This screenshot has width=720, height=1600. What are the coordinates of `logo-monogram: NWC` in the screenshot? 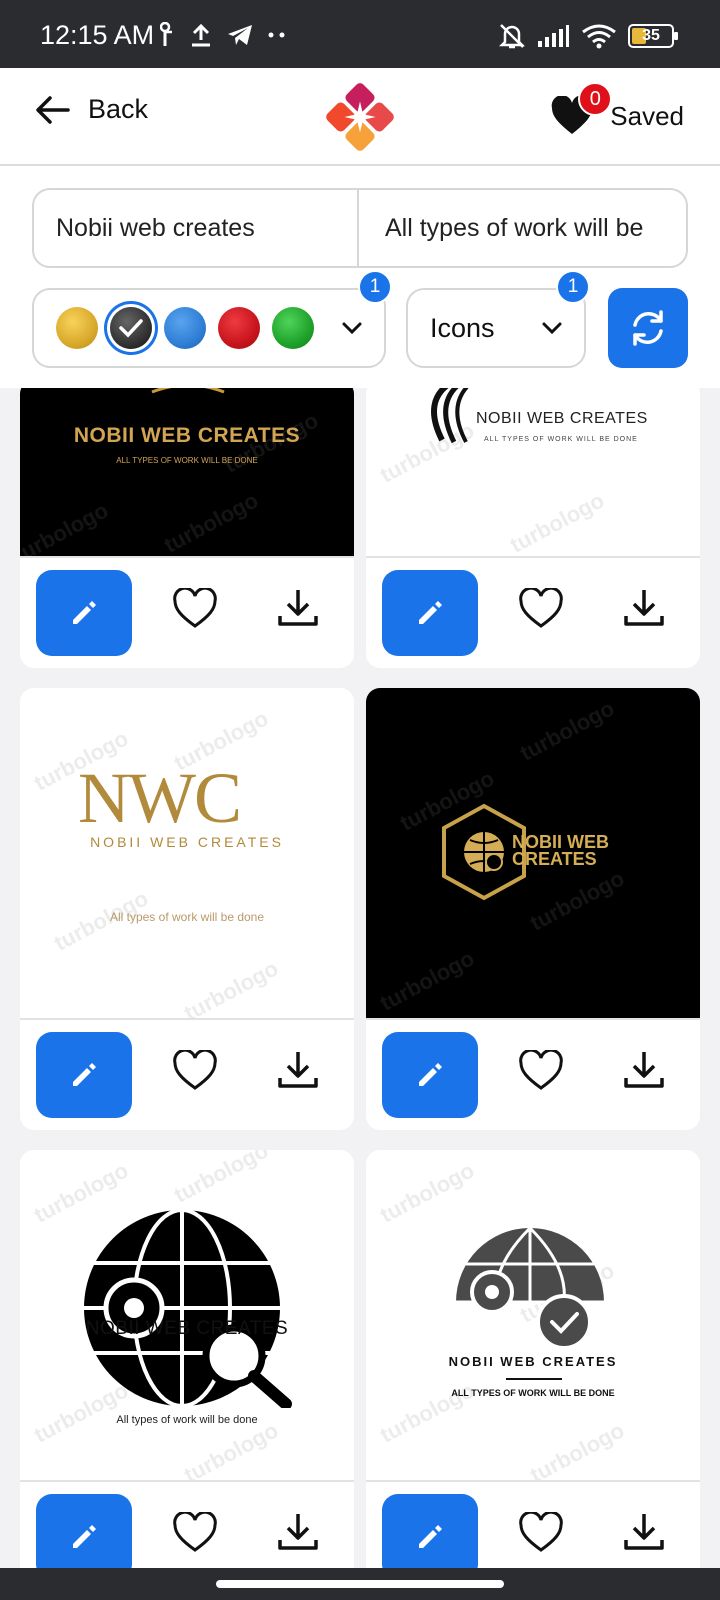 It's located at (160, 798).